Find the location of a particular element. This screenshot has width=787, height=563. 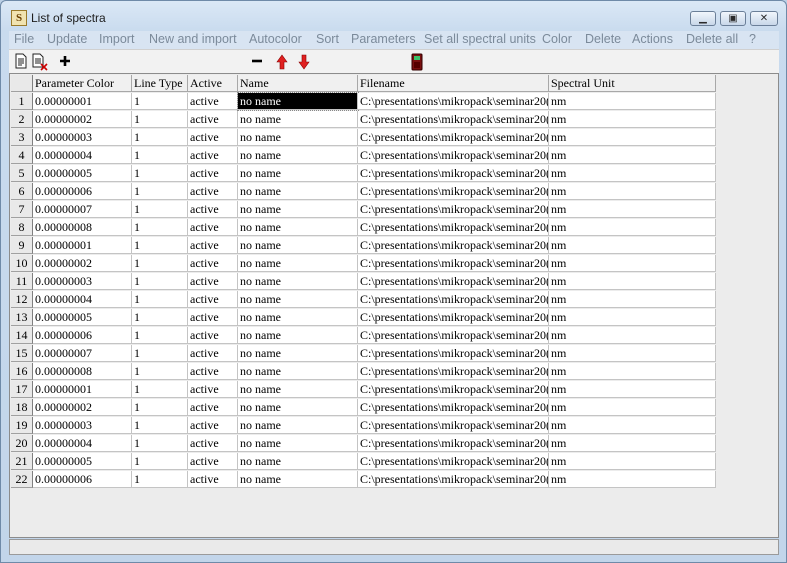

move-up-icon is located at coordinates (283, 62).